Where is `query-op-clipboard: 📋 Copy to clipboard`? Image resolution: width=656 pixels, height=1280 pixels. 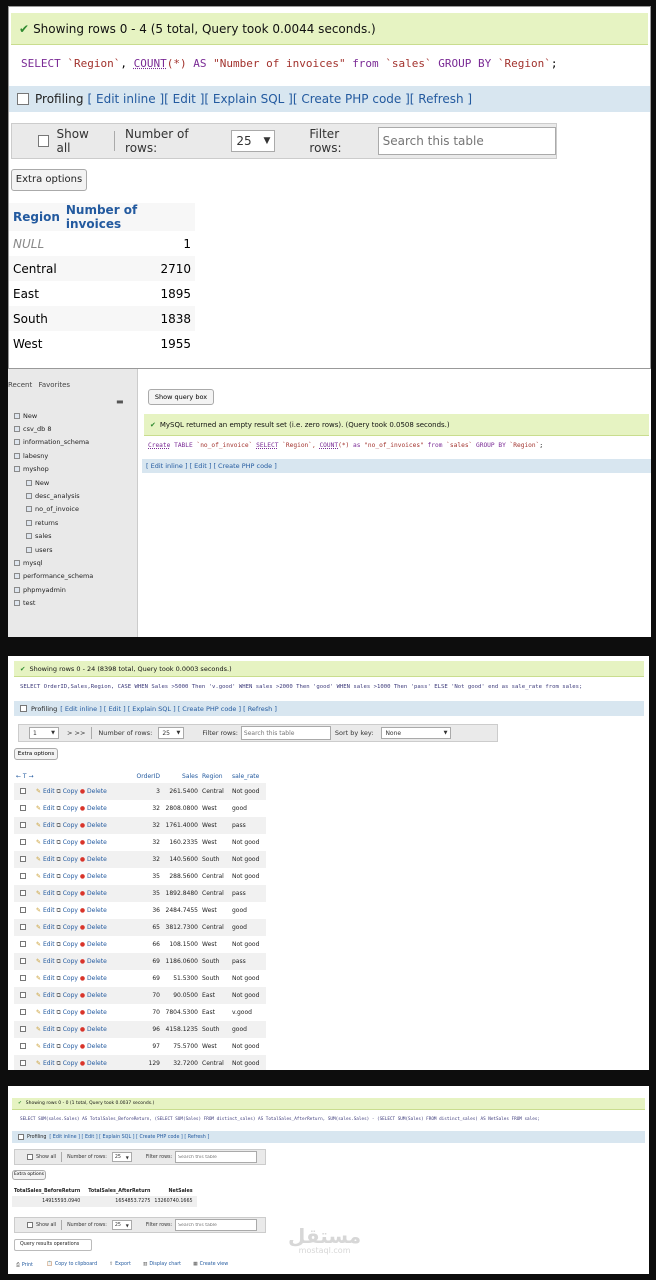 query-op-clipboard: 📋 Copy to clipboard is located at coordinates (72, 1265).